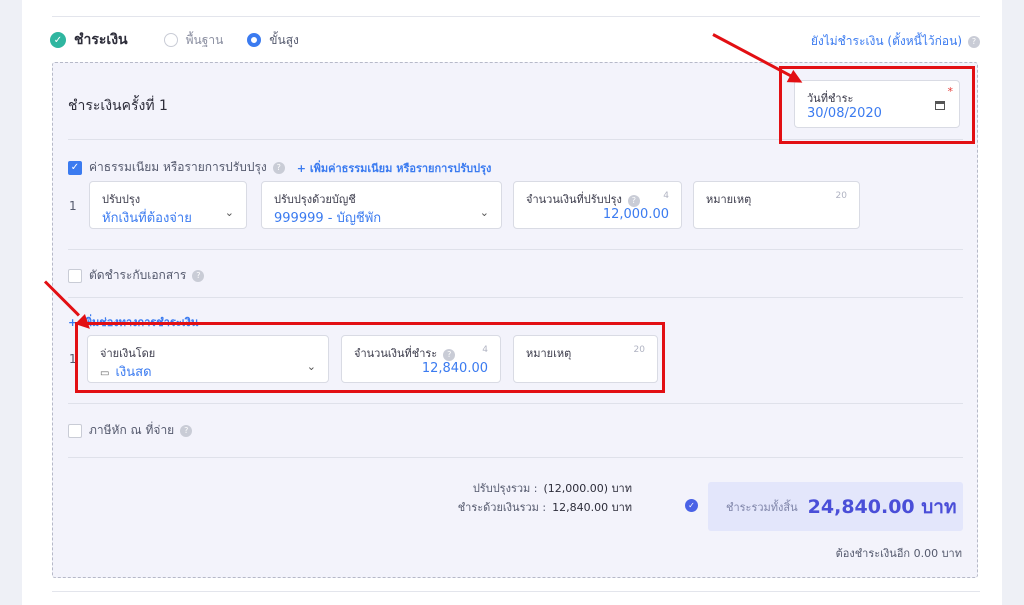  I want to click on mode-basic-radio: พื้นฐาน, so click(193, 40).